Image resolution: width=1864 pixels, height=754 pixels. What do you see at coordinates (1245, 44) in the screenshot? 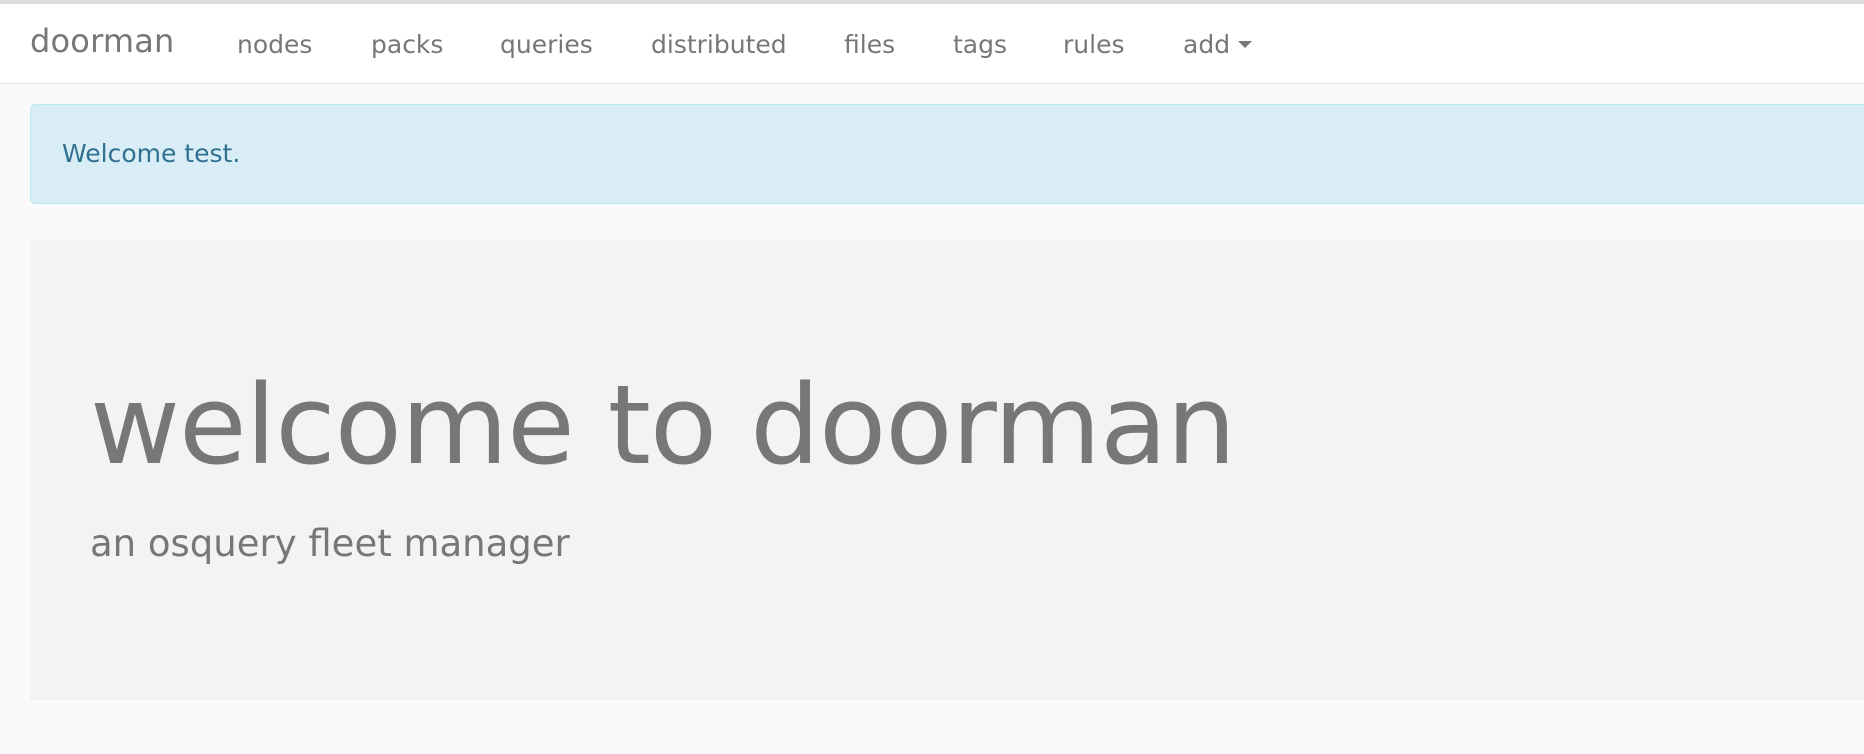
I see `caret-down-icon` at bounding box center [1245, 44].